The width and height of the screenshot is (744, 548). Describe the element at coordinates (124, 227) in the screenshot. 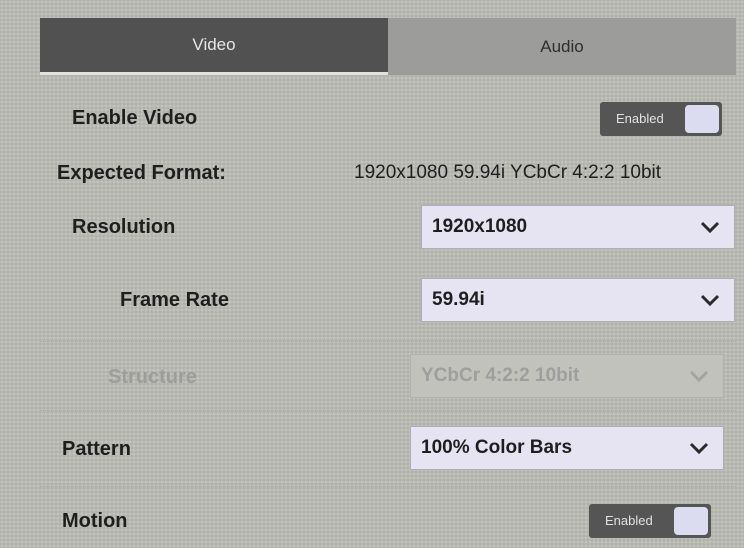

I see `resolution-label: Resolution` at that location.